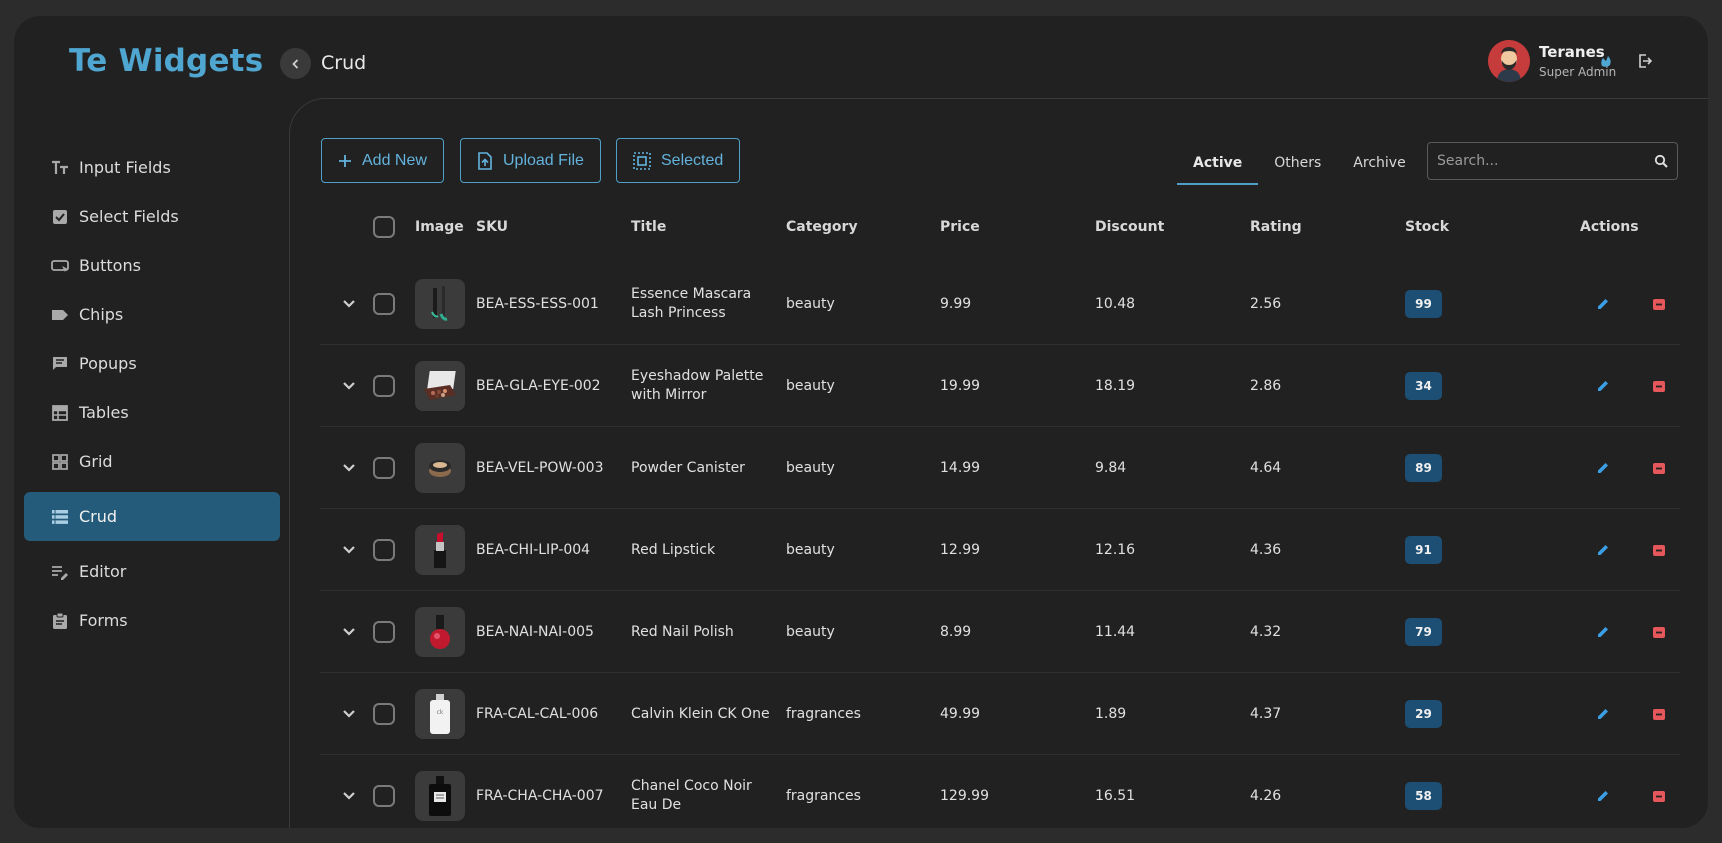 The width and height of the screenshot is (1722, 843). What do you see at coordinates (152, 216) in the screenshot?
I see `sidebar-item-select-fields: Select Fields` at bounding box center [152, 216].